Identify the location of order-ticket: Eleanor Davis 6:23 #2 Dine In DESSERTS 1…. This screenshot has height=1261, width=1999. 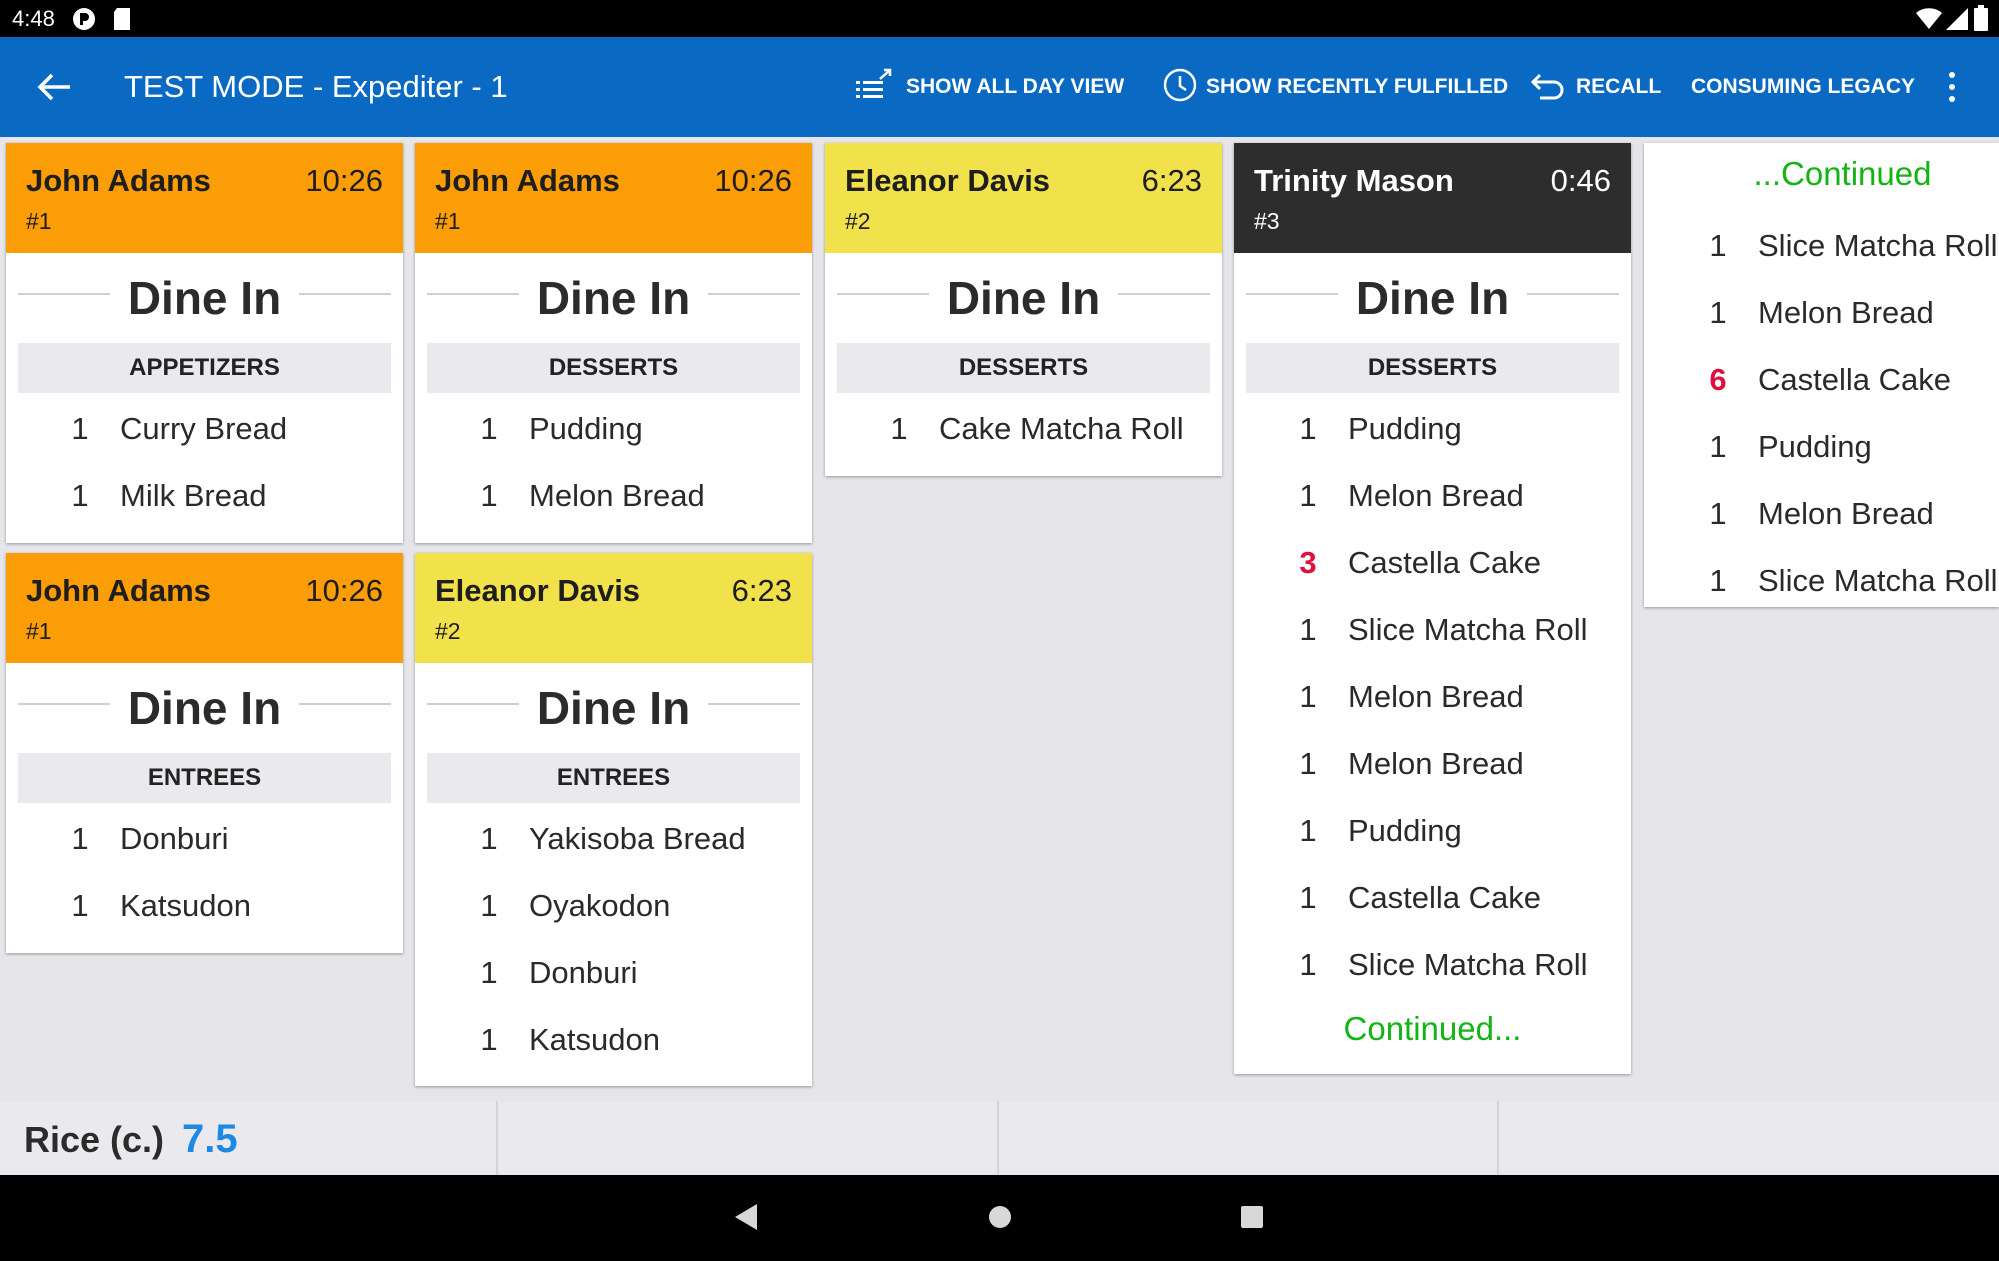
(1023, 309).